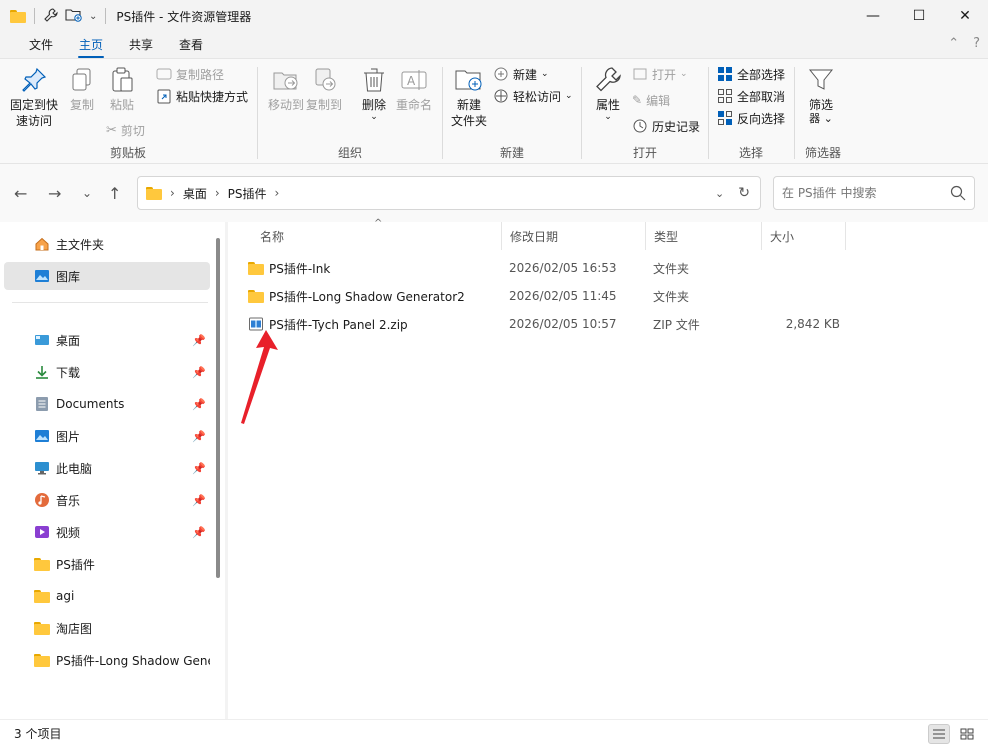 The image size is (988, 747). What do you see at coordinates (521, 74) in the screenshot?
I see `new-item-button: 新建 ⌄` at bounding box center [521, 74].